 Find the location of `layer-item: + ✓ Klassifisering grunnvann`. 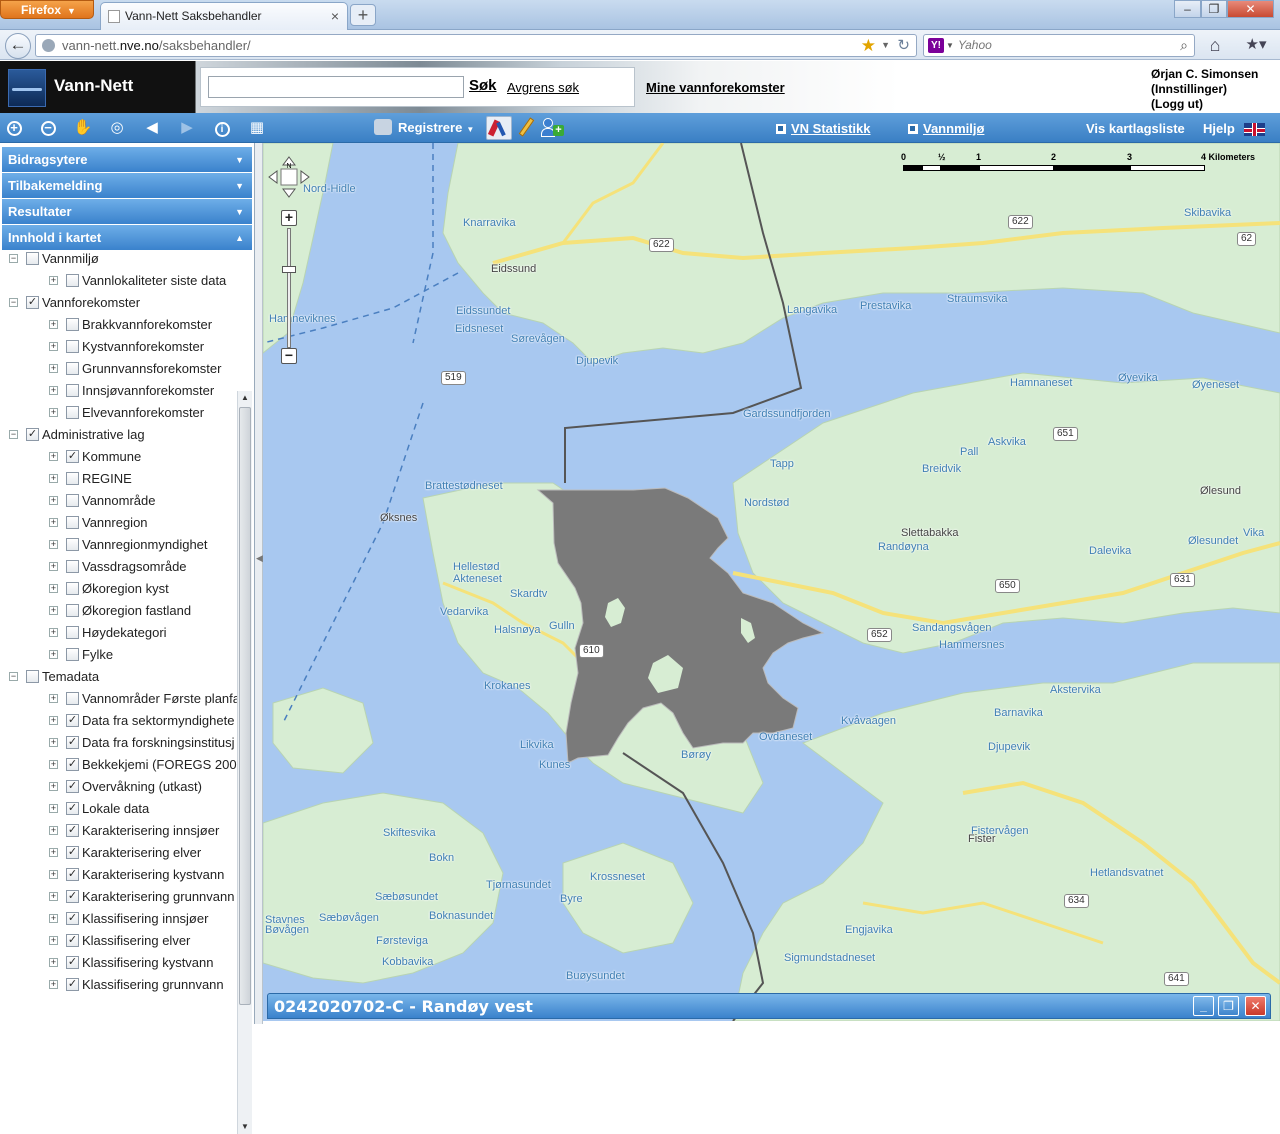

layer-item: + ✓ Klassifisering grunnvann is located at coordinates (119, 985).